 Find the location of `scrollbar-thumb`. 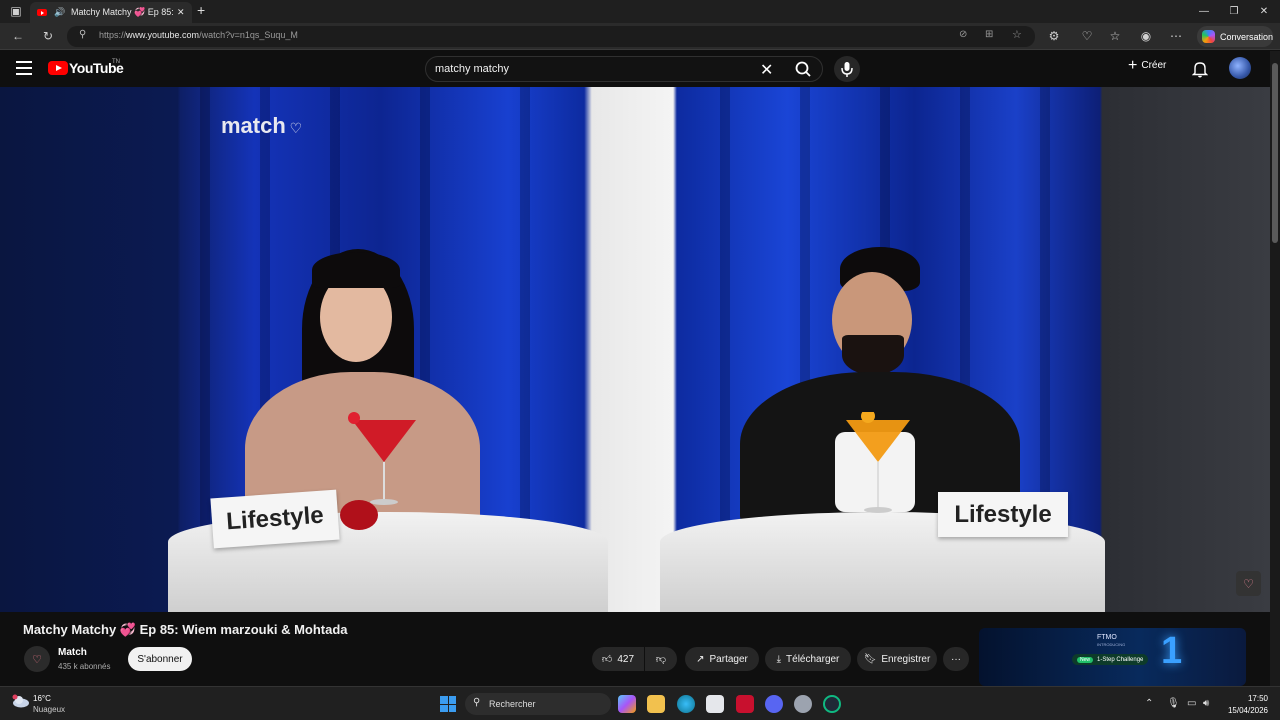

scrollbar-thumb is located at coordinates (1275, 153).